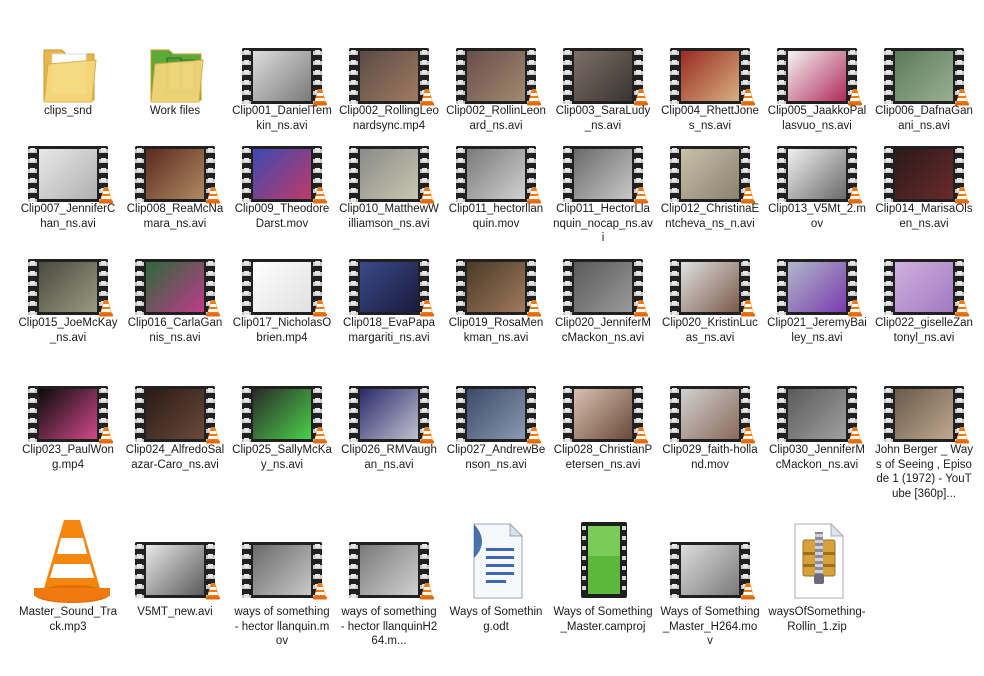  I want to click on file-item: Clip003_SaraLudy_ns.avi, so click(603, 88).